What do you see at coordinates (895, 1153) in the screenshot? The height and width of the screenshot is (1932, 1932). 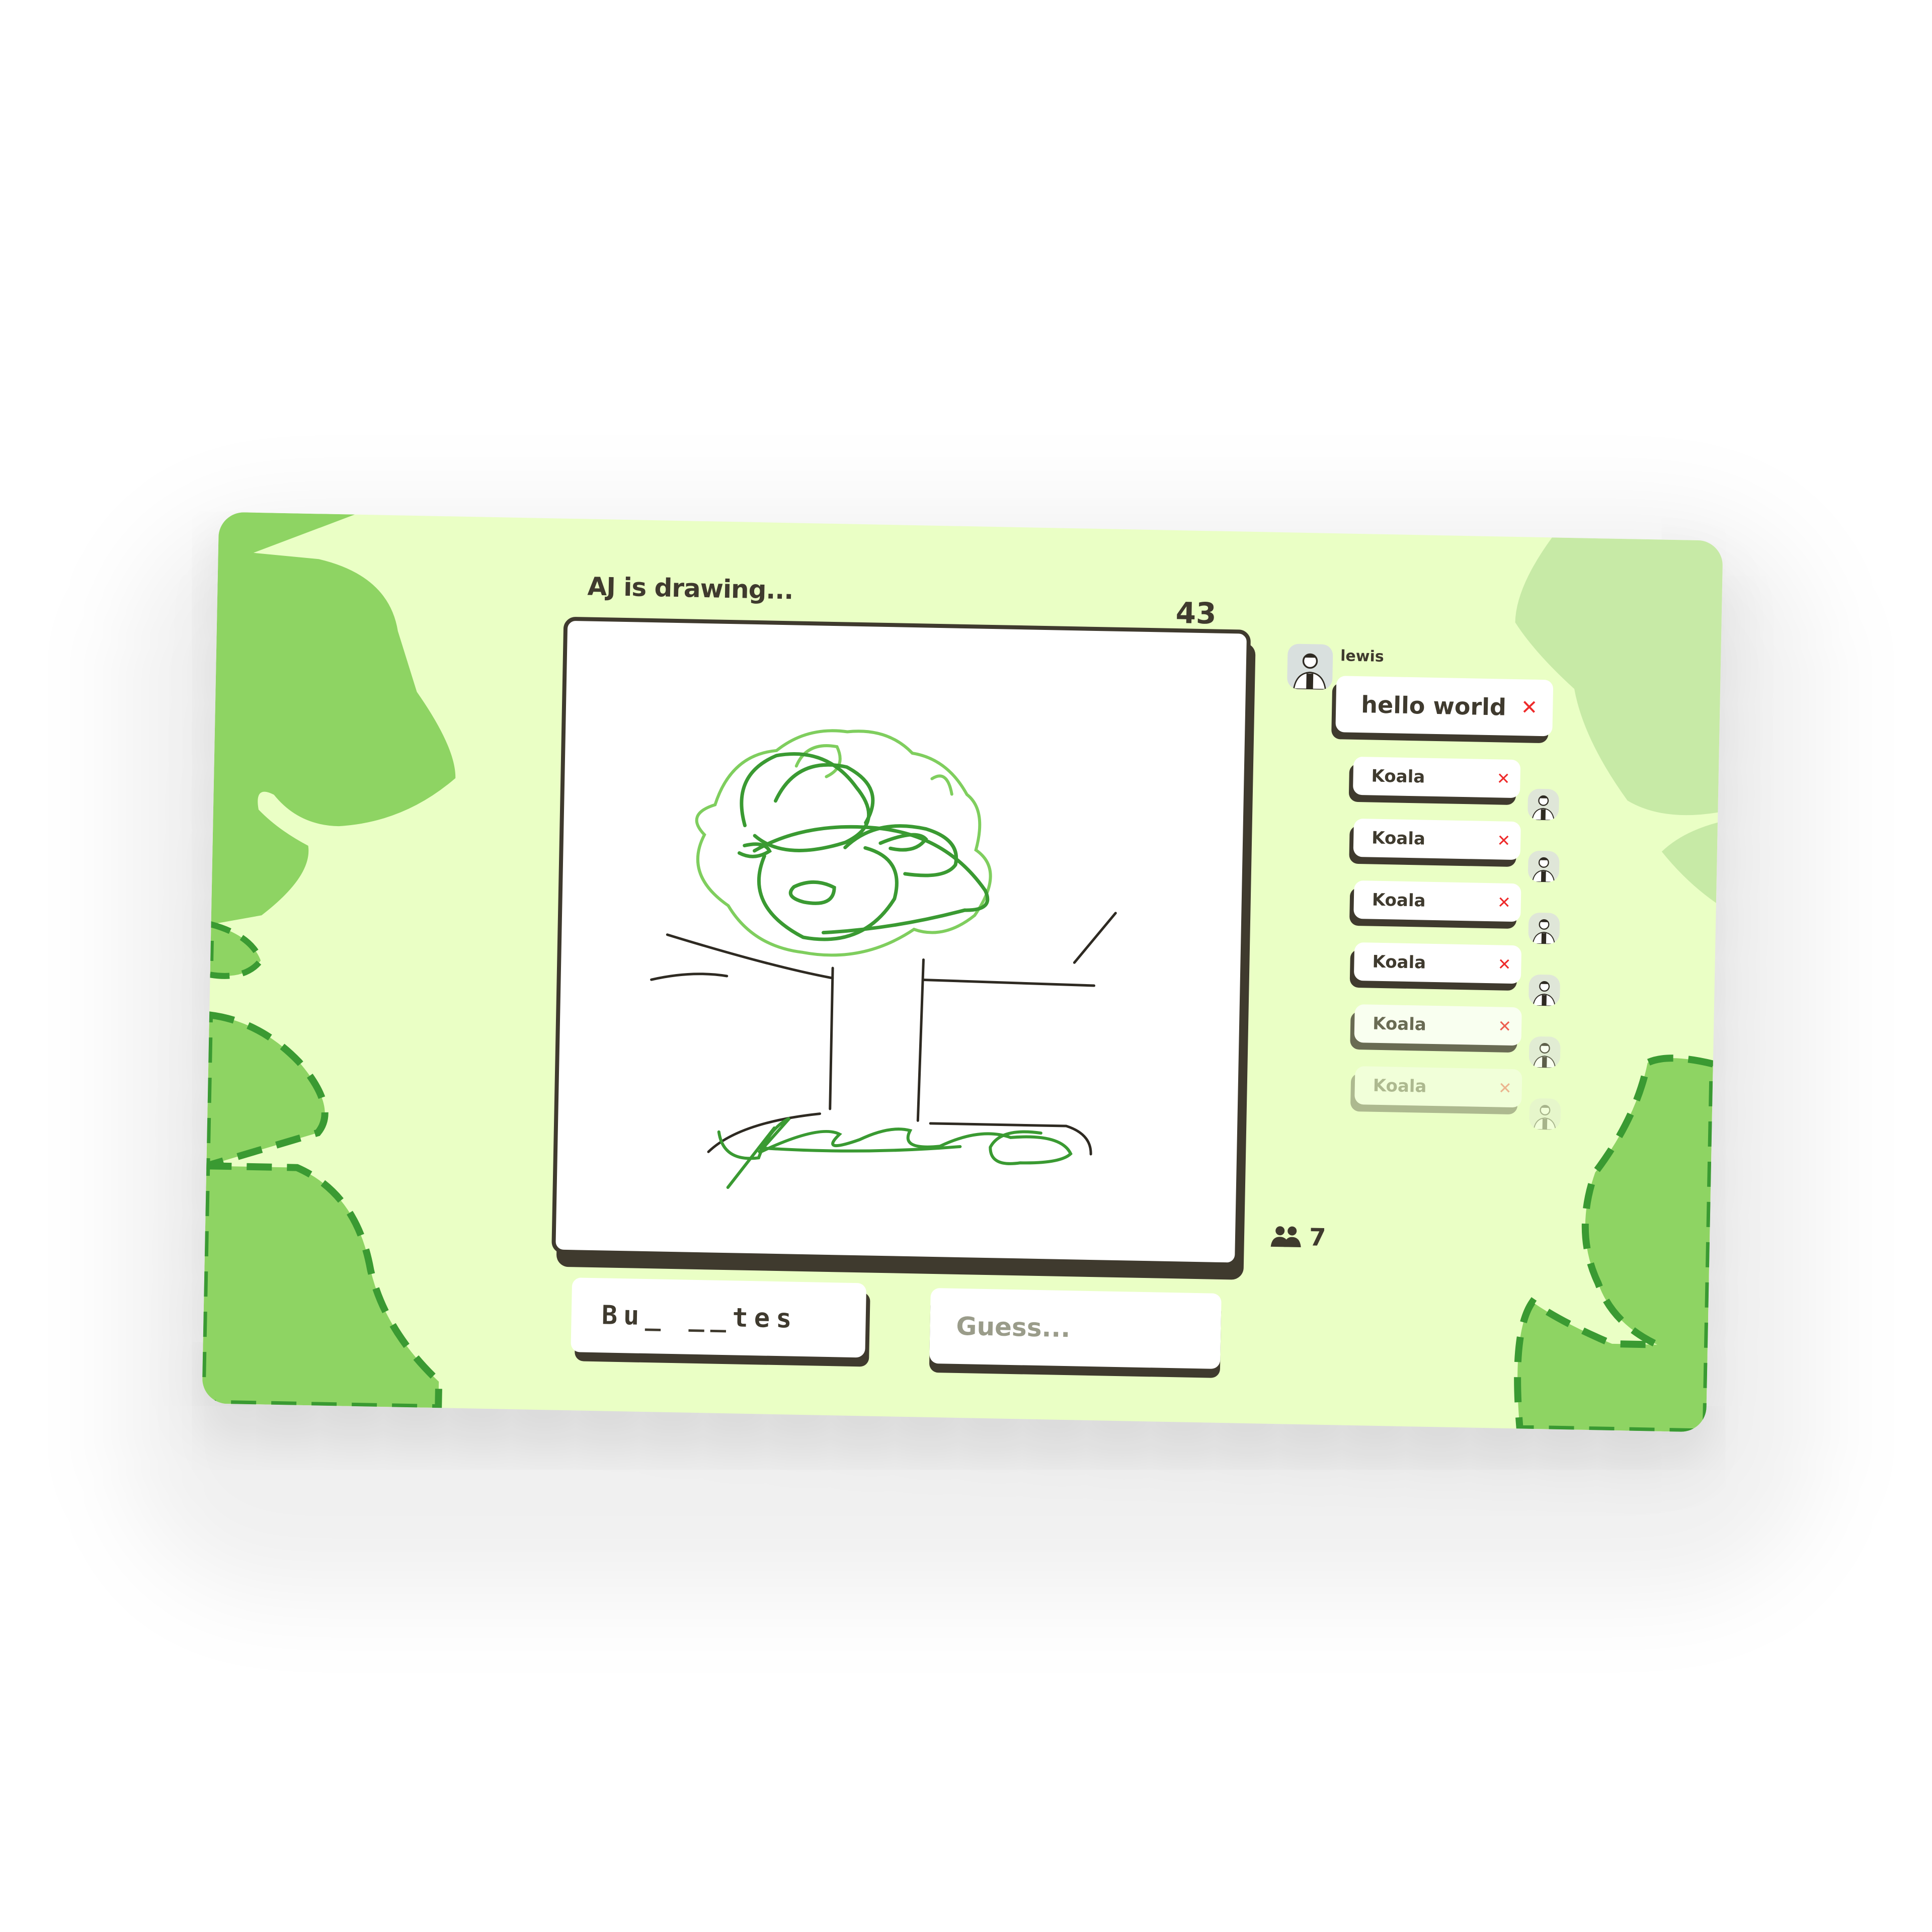 I see `grass-scribble` at bounding box center [895, 1153].